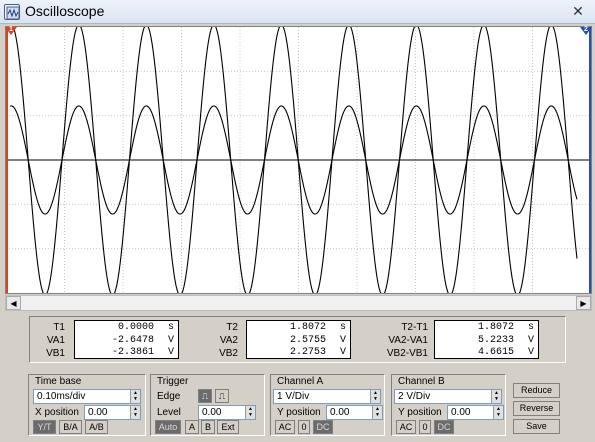 This screenshot has width=595, height=442. Describe the element at coordinates (406, 427) in the screenshot. I see `channel-b-ac-button: AC` at that location.